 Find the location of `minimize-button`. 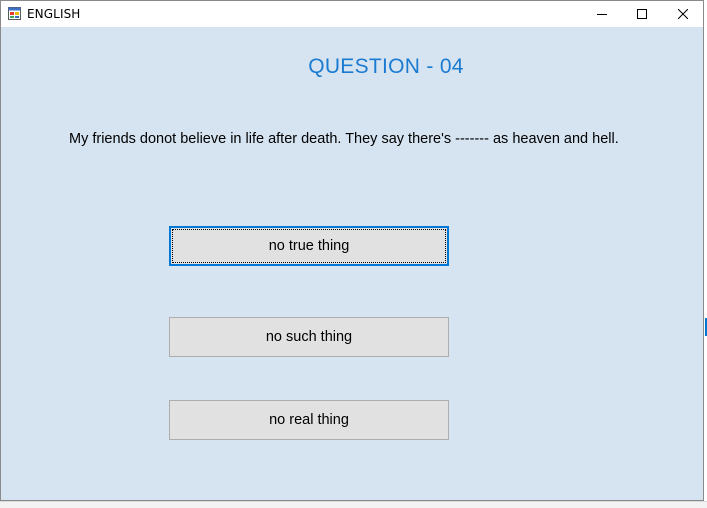

minimize-button is located at coordinates (602, 14).